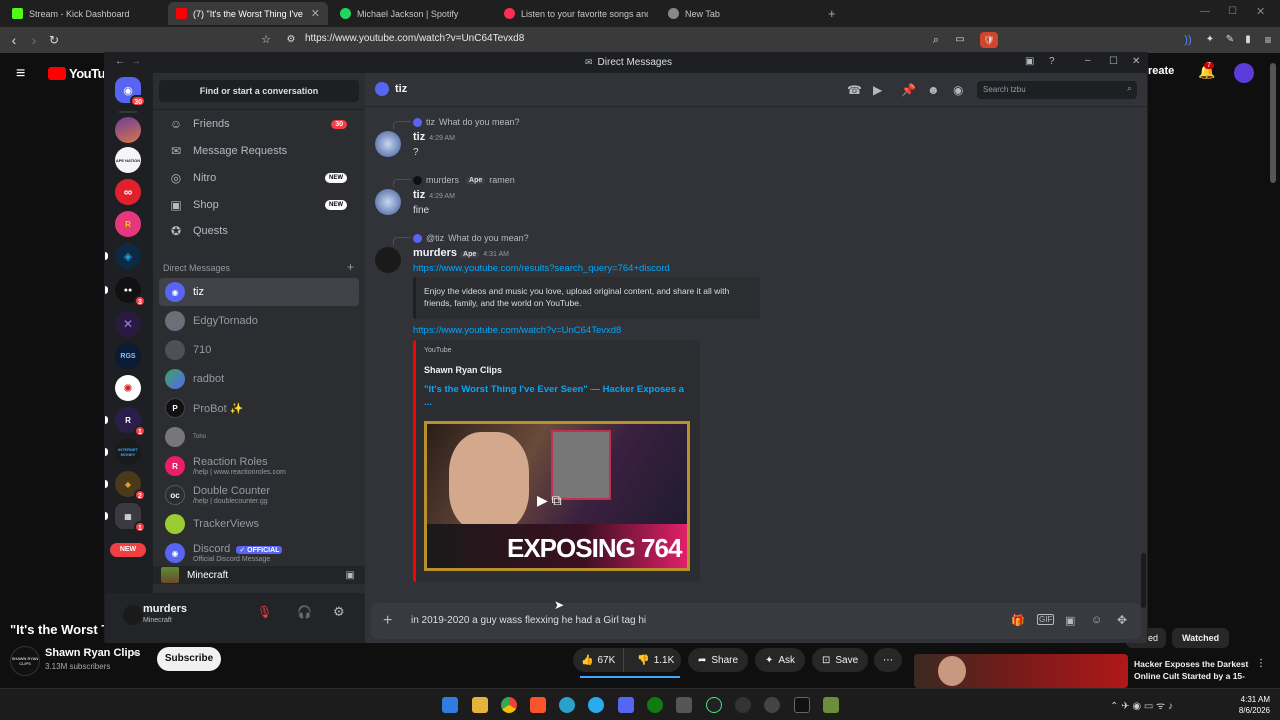 The height and width of the screenshot is (720, 1280). I want to click on server-blue: ◈, so click(128, 256).